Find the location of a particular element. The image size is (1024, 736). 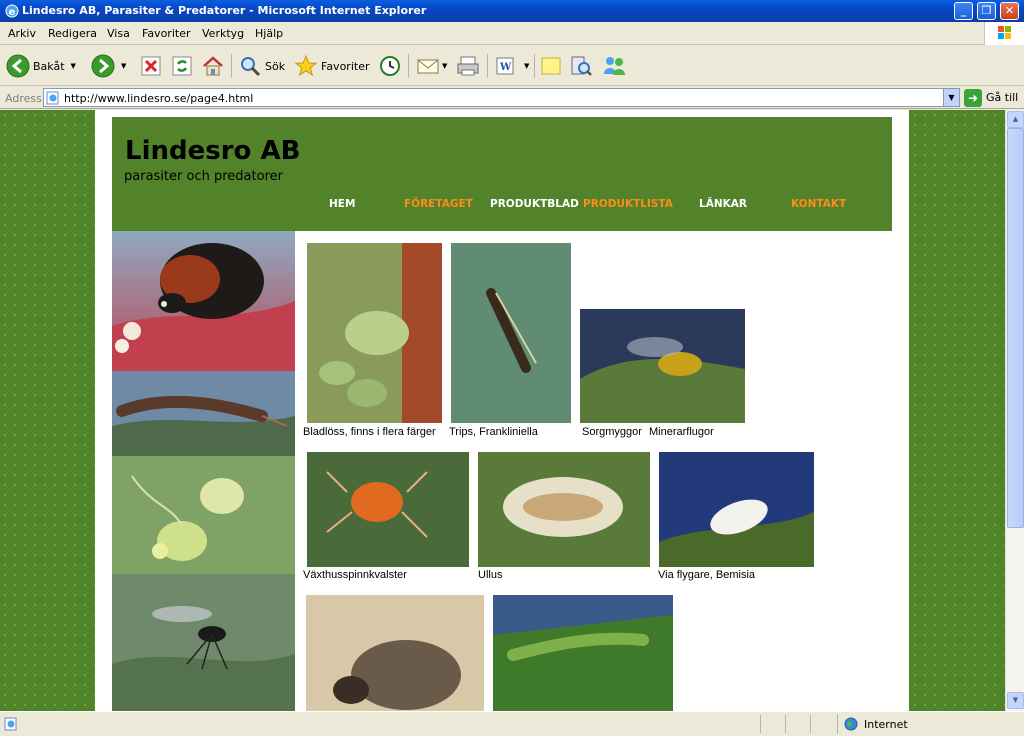

history-icon is located at coordinates (390, 66).